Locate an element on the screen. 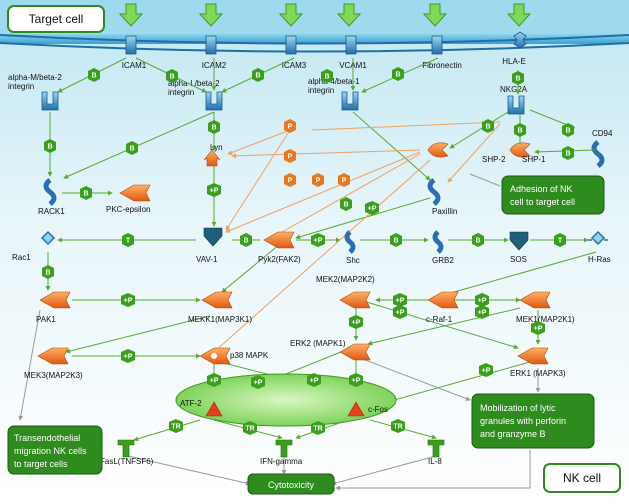  node-rack1: RACK1 is located at coordinates (51, 211).